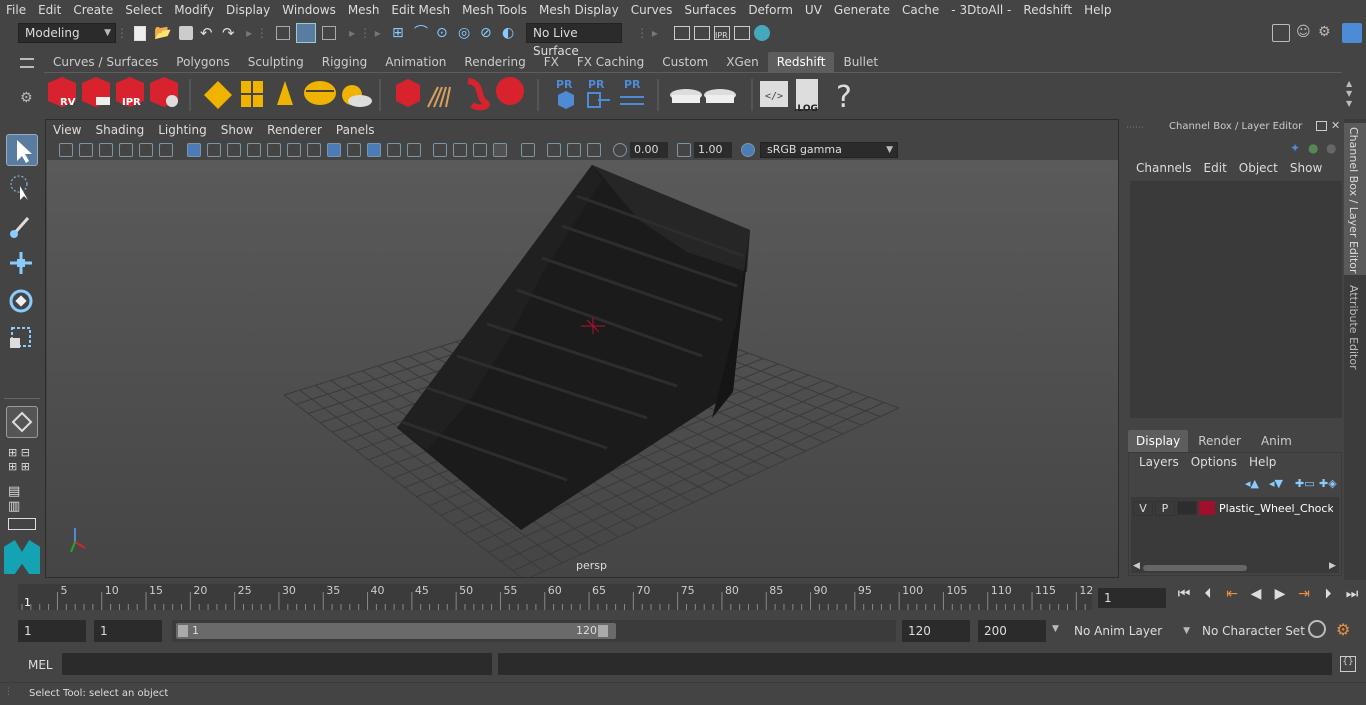  I want to click on gamma-icon, so click(684, 150).